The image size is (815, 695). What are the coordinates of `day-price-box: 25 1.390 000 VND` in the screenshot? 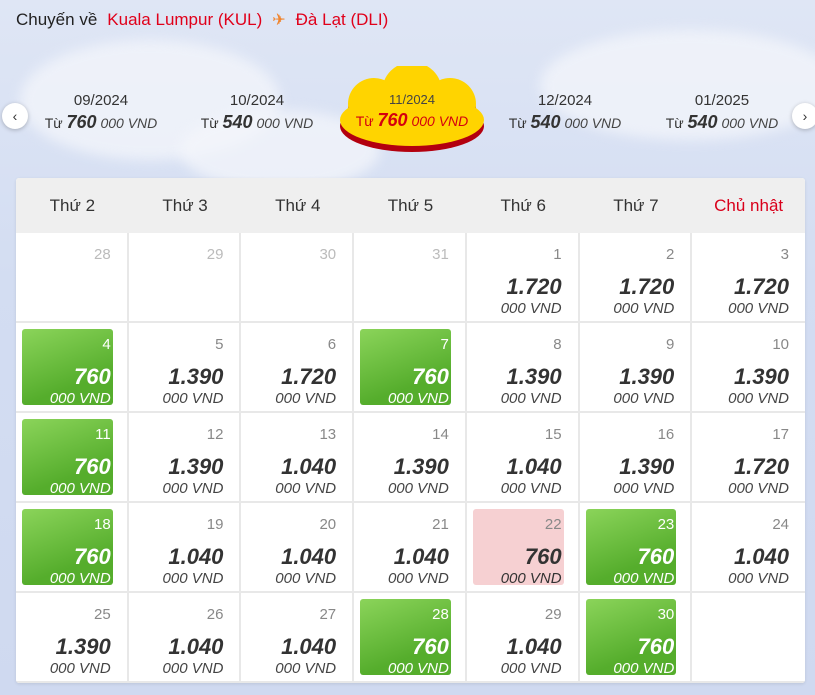 It's located at (67, 638).